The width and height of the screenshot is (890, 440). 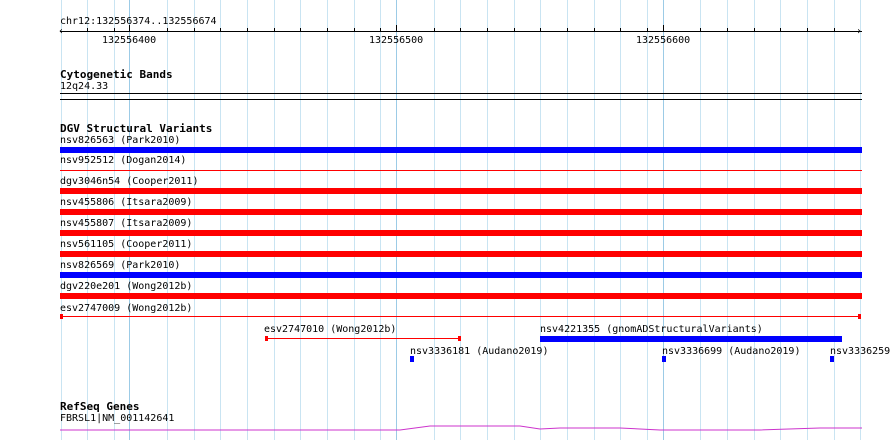 I want to click on ruler-axis, so click(x=461, y=31).